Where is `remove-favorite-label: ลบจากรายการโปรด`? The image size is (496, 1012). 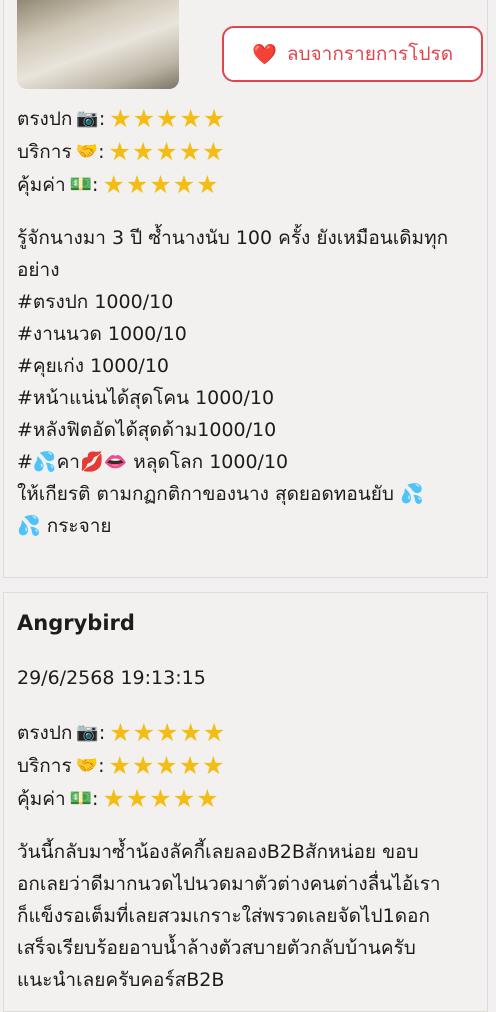 remove-favorite-label: ลบจากรายการโปรด is located at coordinates (370, 54).